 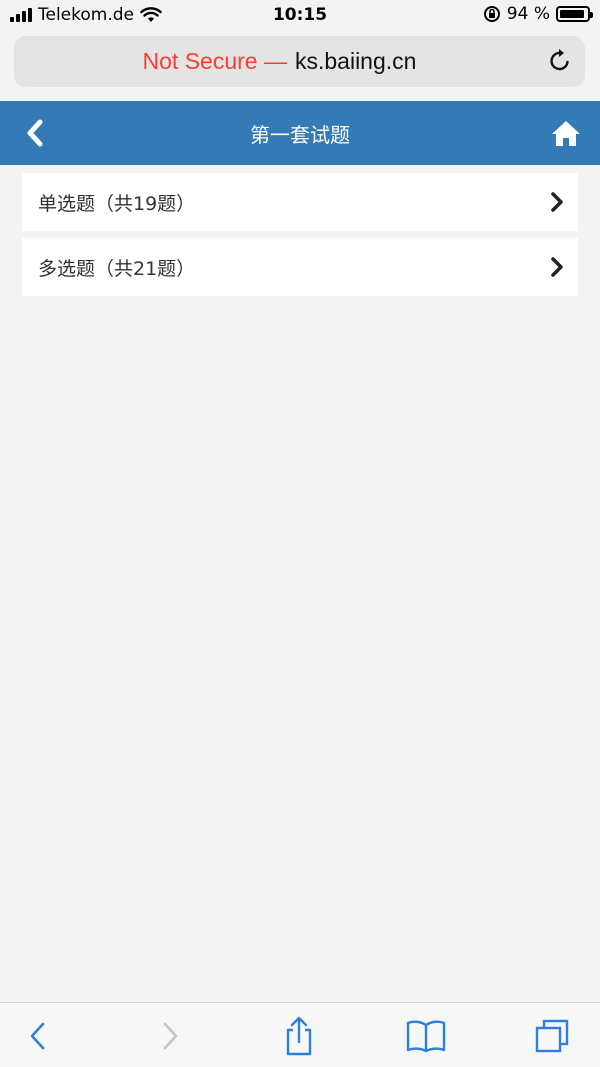 I want to click on url-domain: ks.baiing.cn, so click(x=355, y=61).